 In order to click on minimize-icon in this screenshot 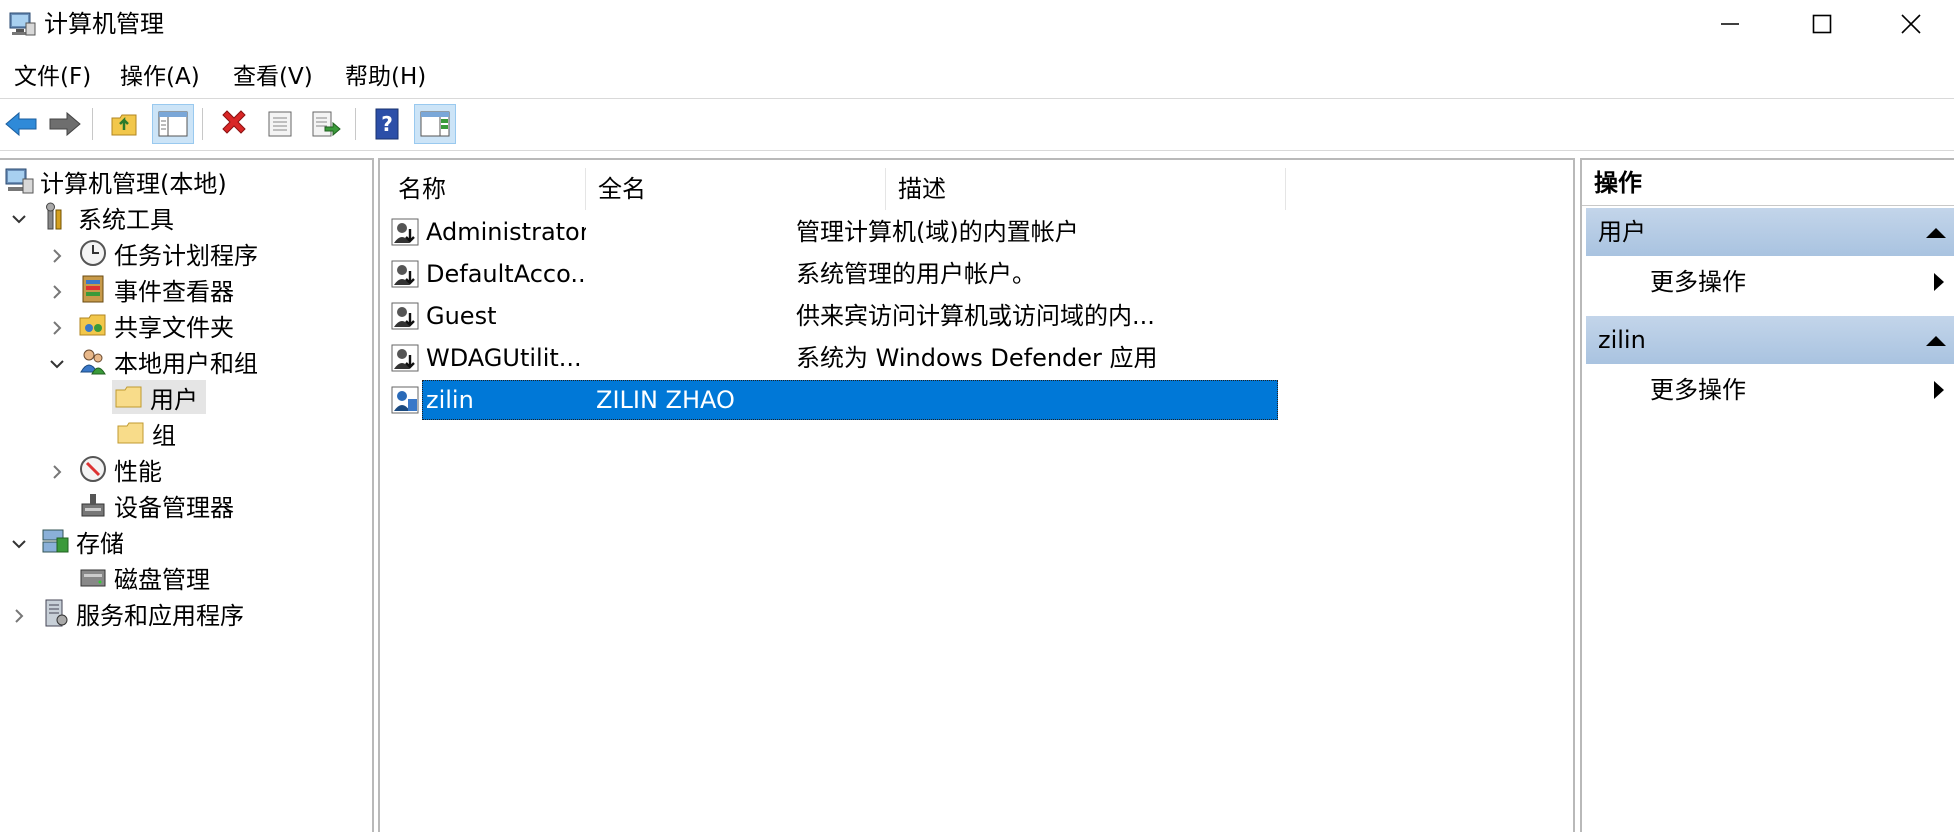, I will do `click(1730, 24)`.